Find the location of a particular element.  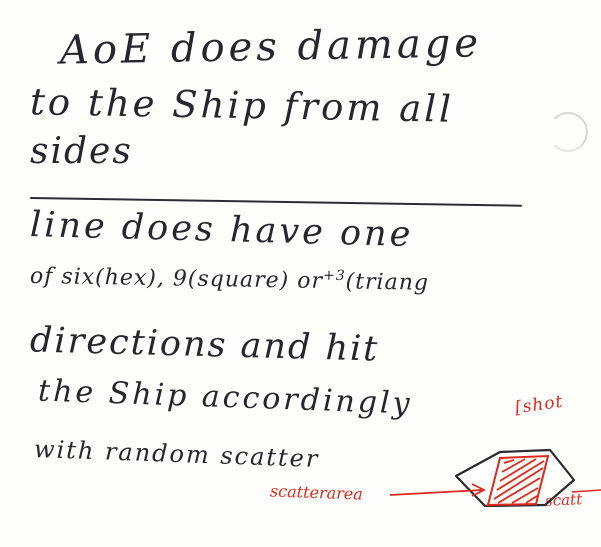

ship-scatter-sketch is located at coordinates (495, 478).